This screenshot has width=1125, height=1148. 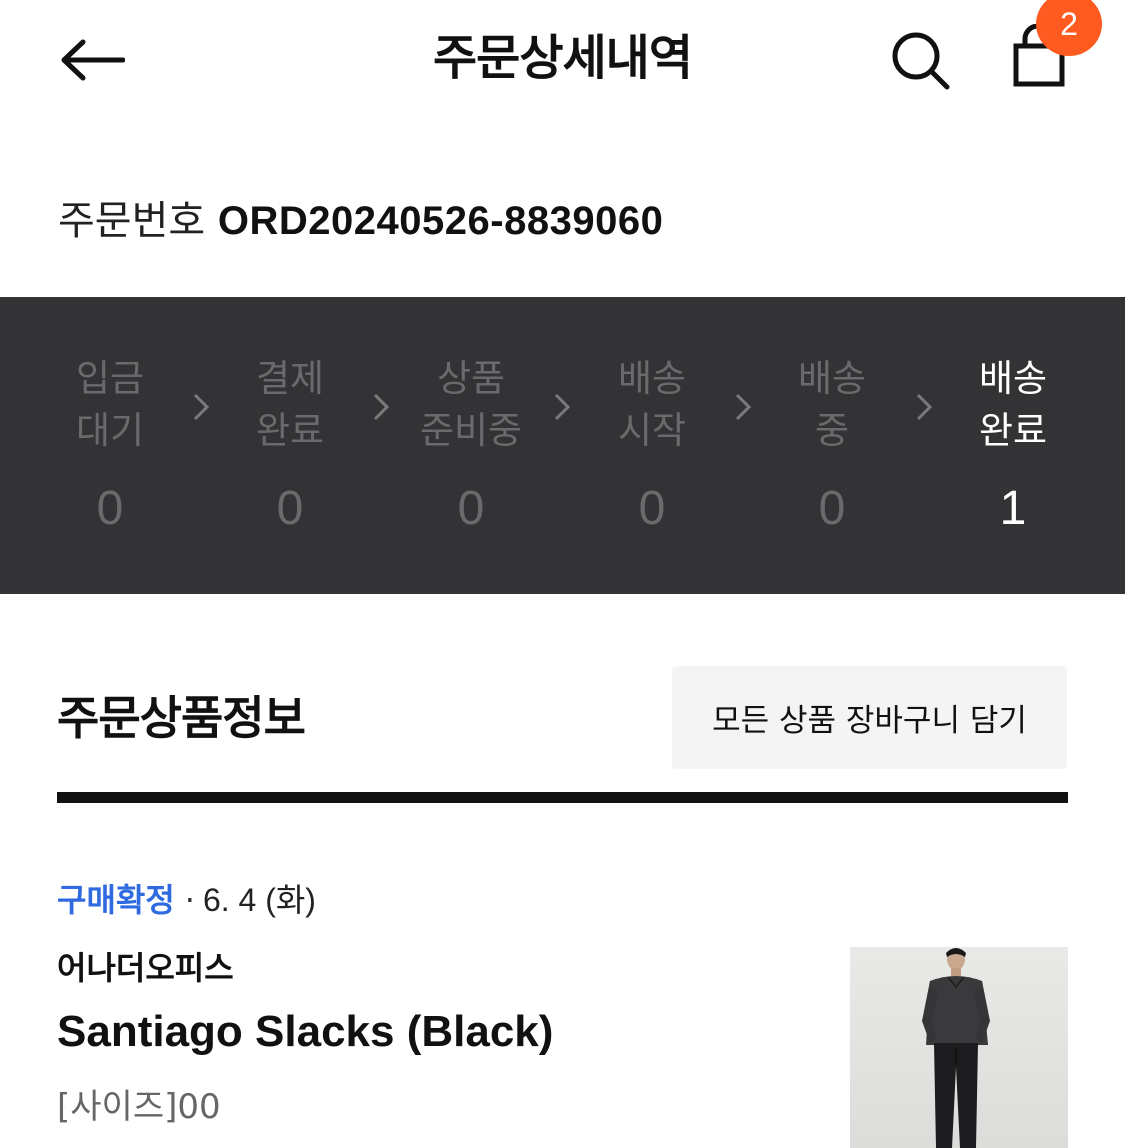 I want to click on step-label: 배송 완료, so click(x=1013, y=404).